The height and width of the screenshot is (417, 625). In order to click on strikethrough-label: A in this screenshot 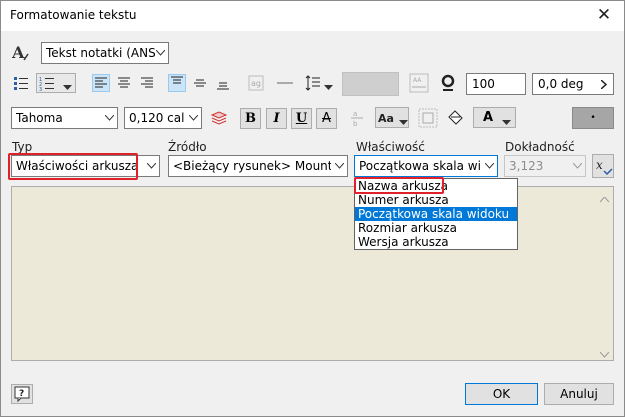, I will do `click(326, 118)`.